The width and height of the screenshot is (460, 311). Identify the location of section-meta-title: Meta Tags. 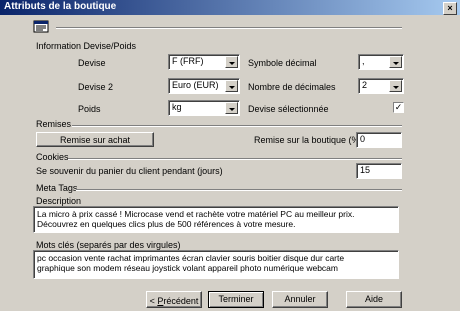
(57, 188).